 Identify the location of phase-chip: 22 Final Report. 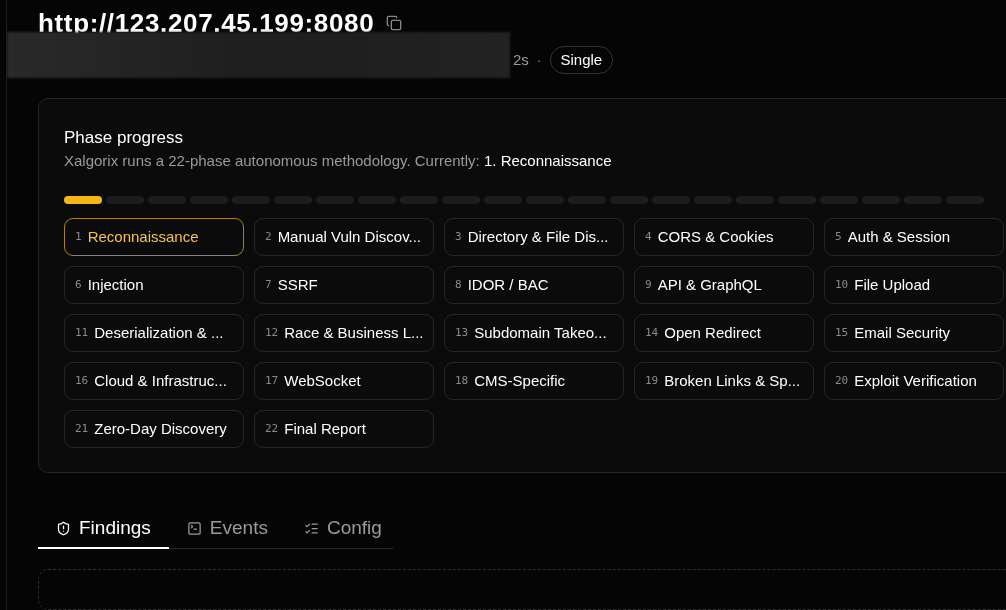
(344, 429).